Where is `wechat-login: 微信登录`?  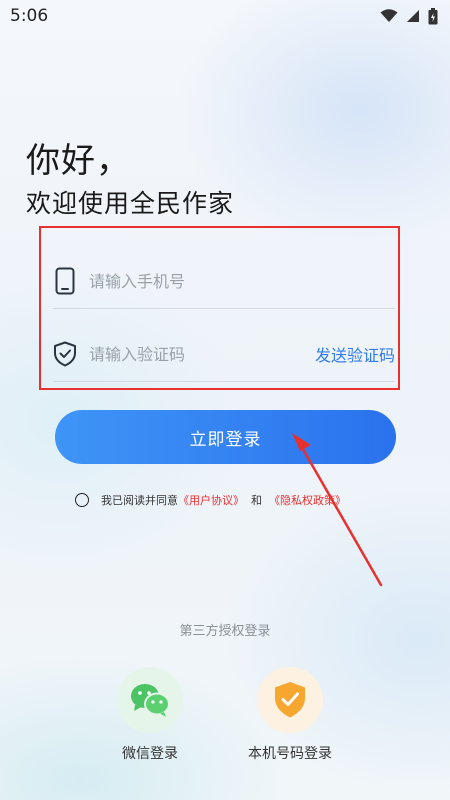
wechat-login: 微信登录 is located at coordinates (150, 715).